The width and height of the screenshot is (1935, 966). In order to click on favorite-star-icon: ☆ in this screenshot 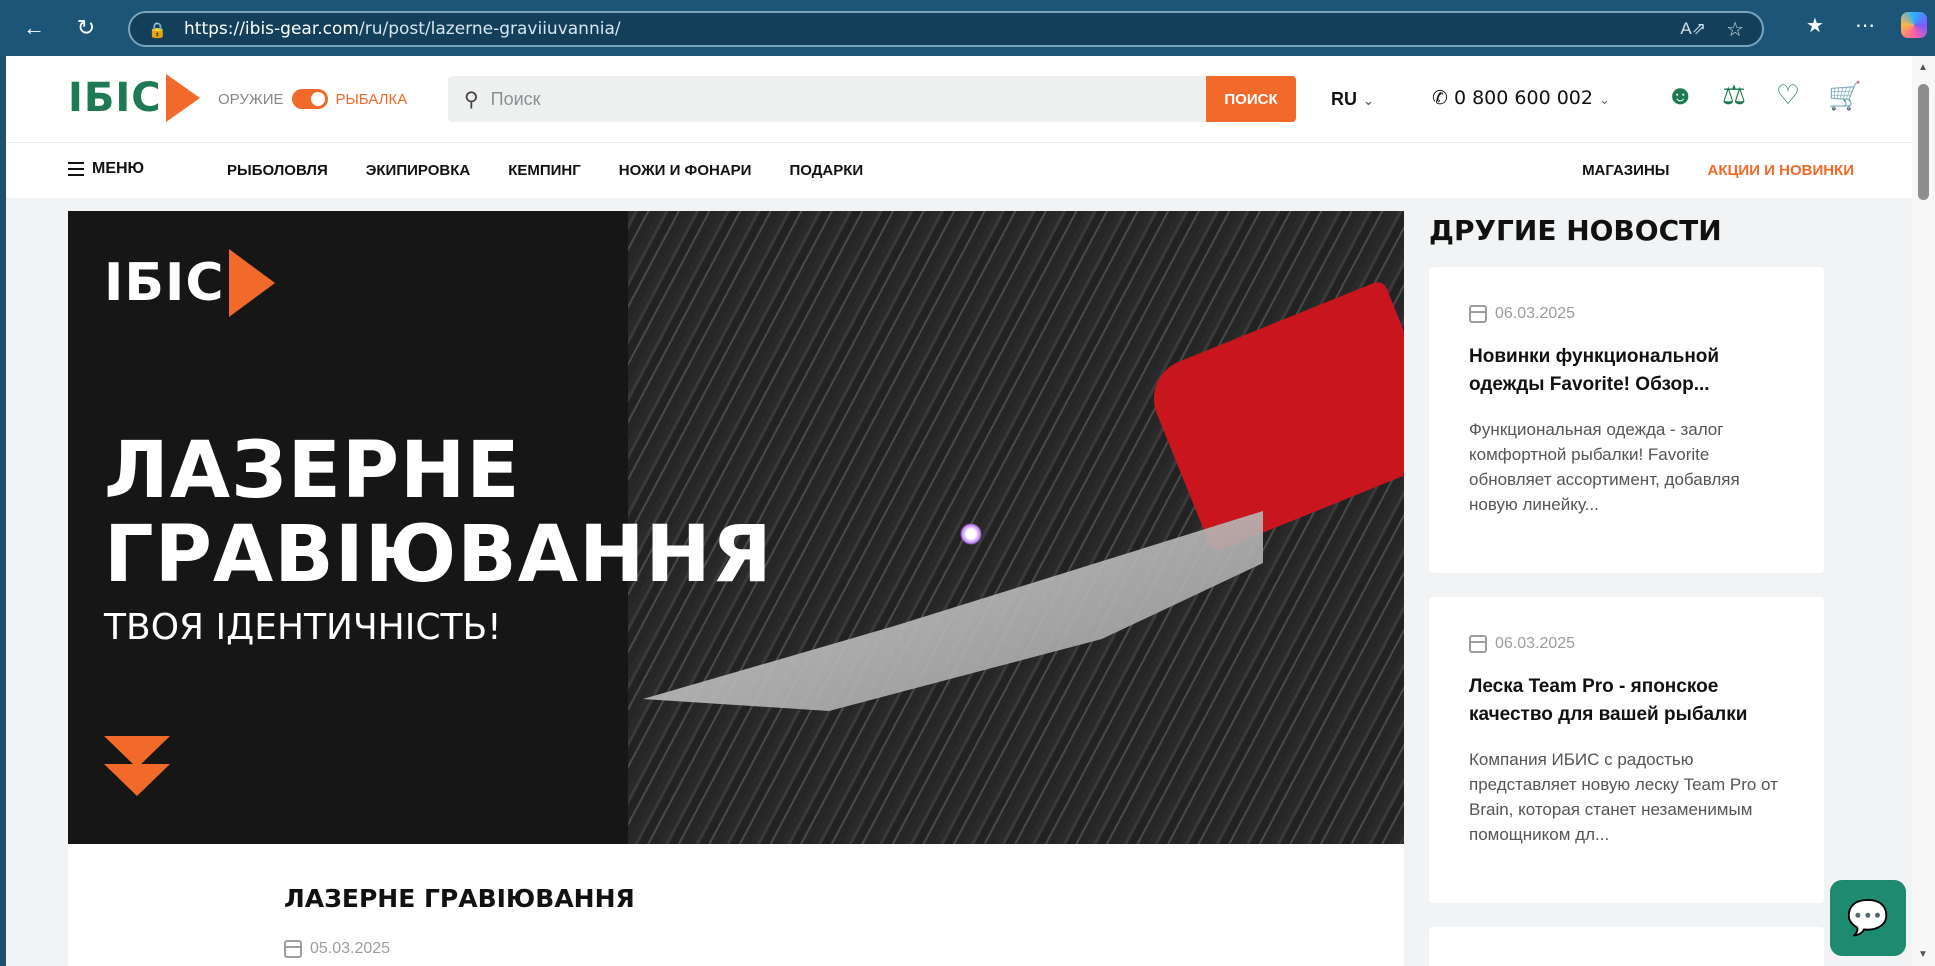, I will do `click(1735, 29)`.